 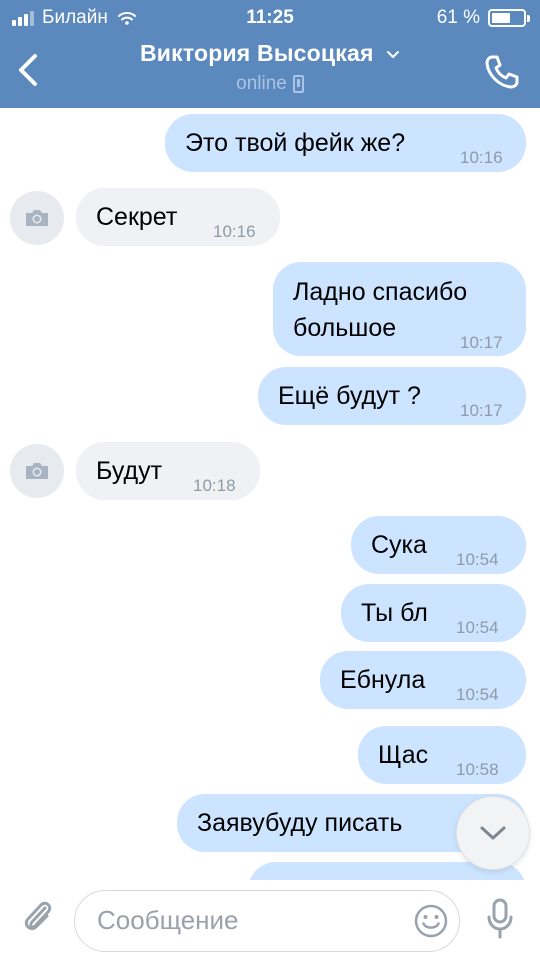 I want to click on attach-button, so click(x=38, y=918).